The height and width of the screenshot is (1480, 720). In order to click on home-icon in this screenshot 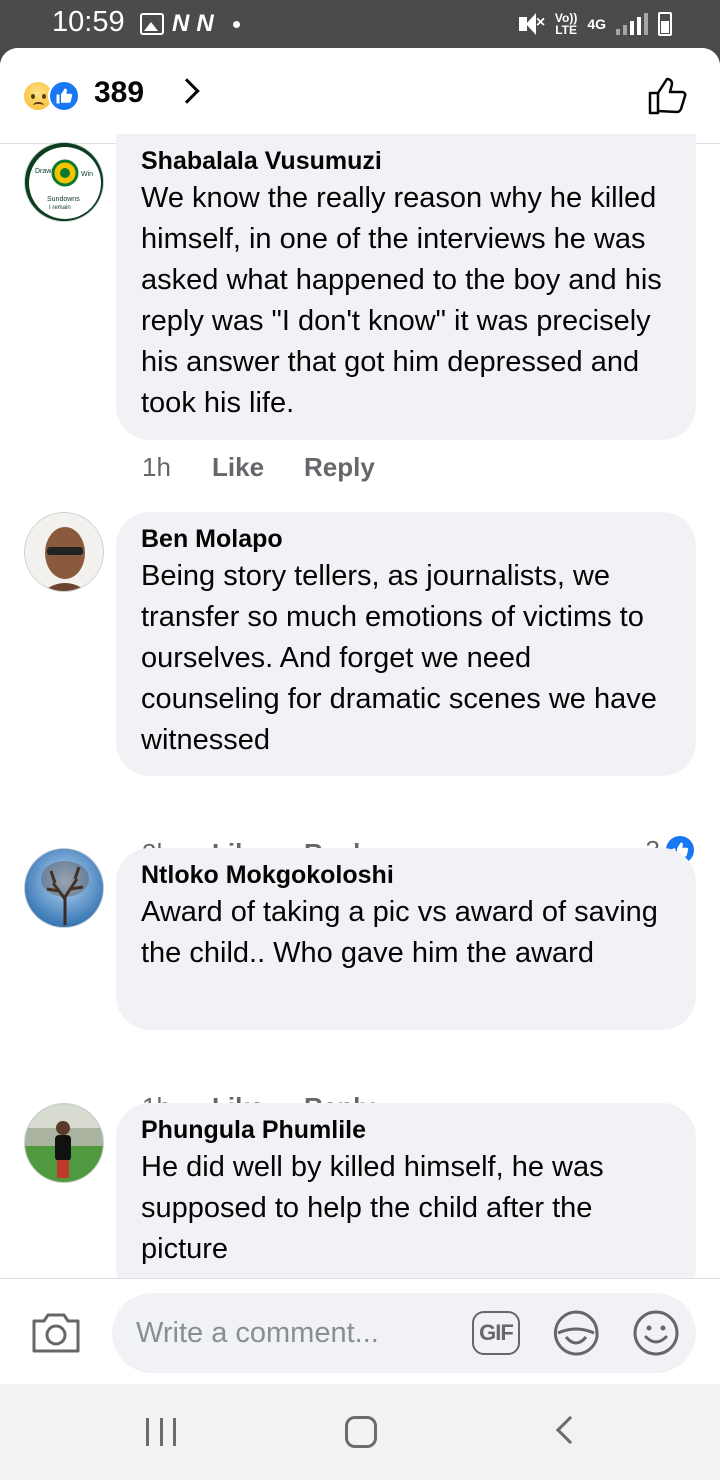, I will do `click(361, 1432)`.